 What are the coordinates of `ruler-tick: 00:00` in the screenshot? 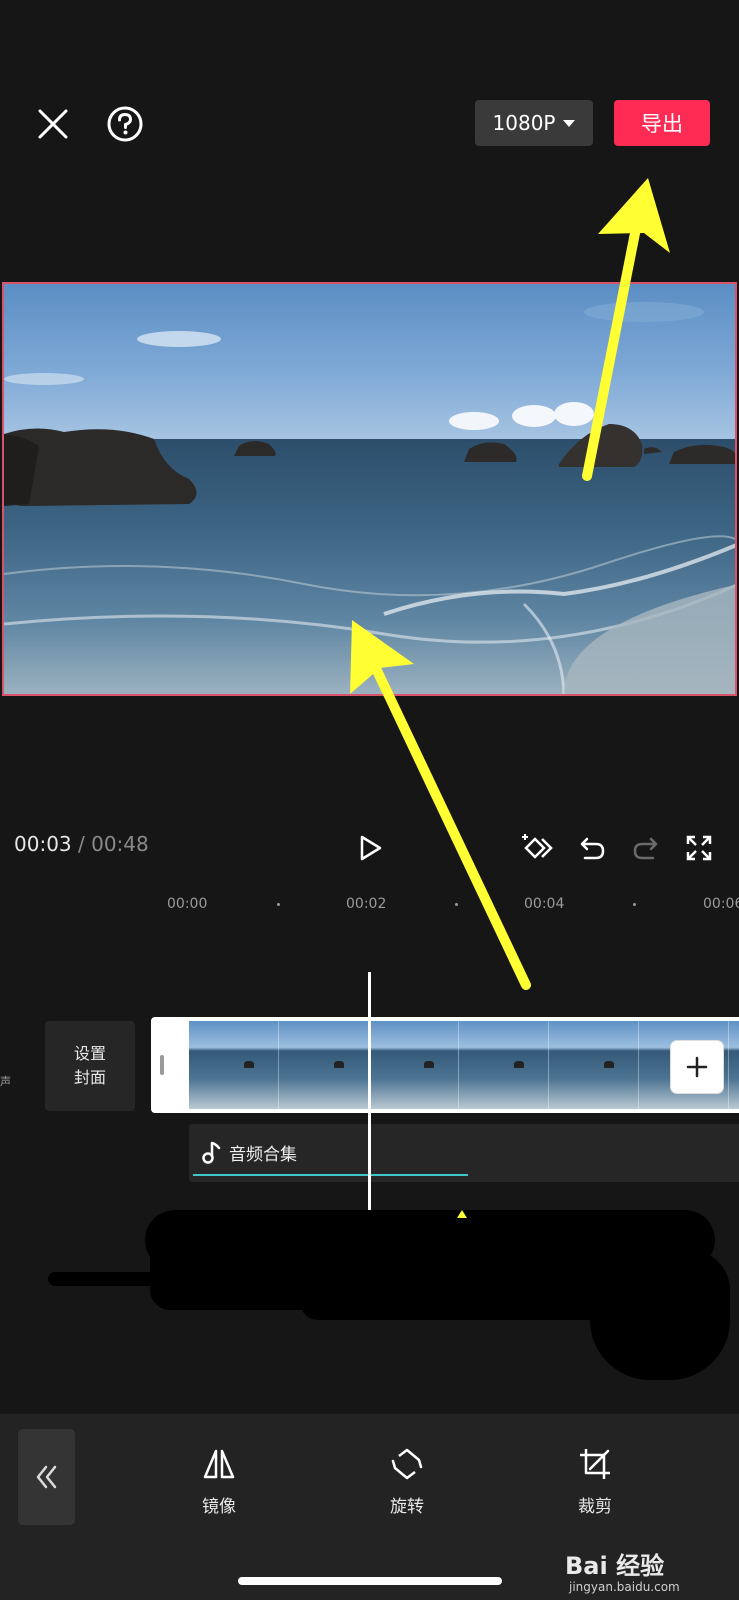 It's located at (187, 904).